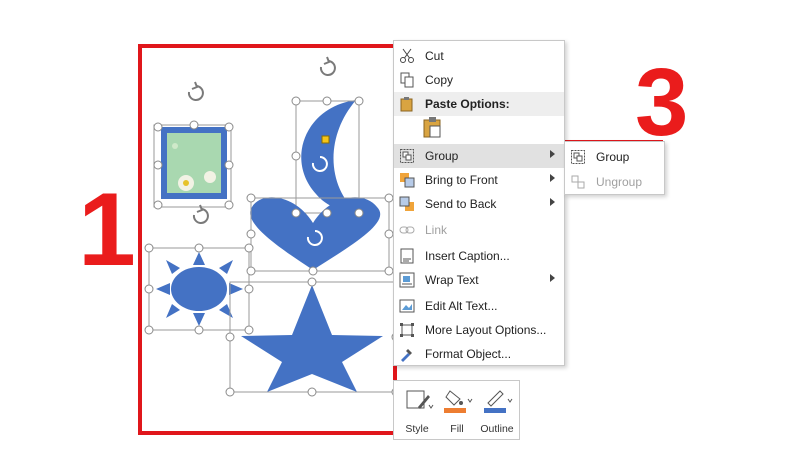  Describe the element at coordinates (439, 80) in the screenshot. I see `menu-label-copy: Copy` at that location.